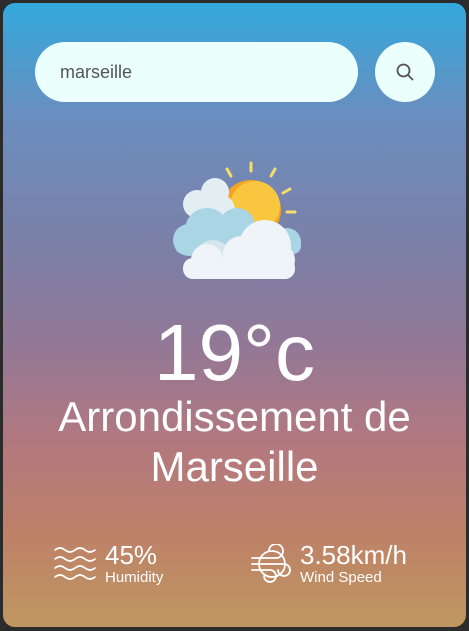 The image size is (469, 631). What do you see at coordinates (353, 555) in the screenshot?
I see `wind-speed-value: 3.58km/h` at bounding box center [353, 555].